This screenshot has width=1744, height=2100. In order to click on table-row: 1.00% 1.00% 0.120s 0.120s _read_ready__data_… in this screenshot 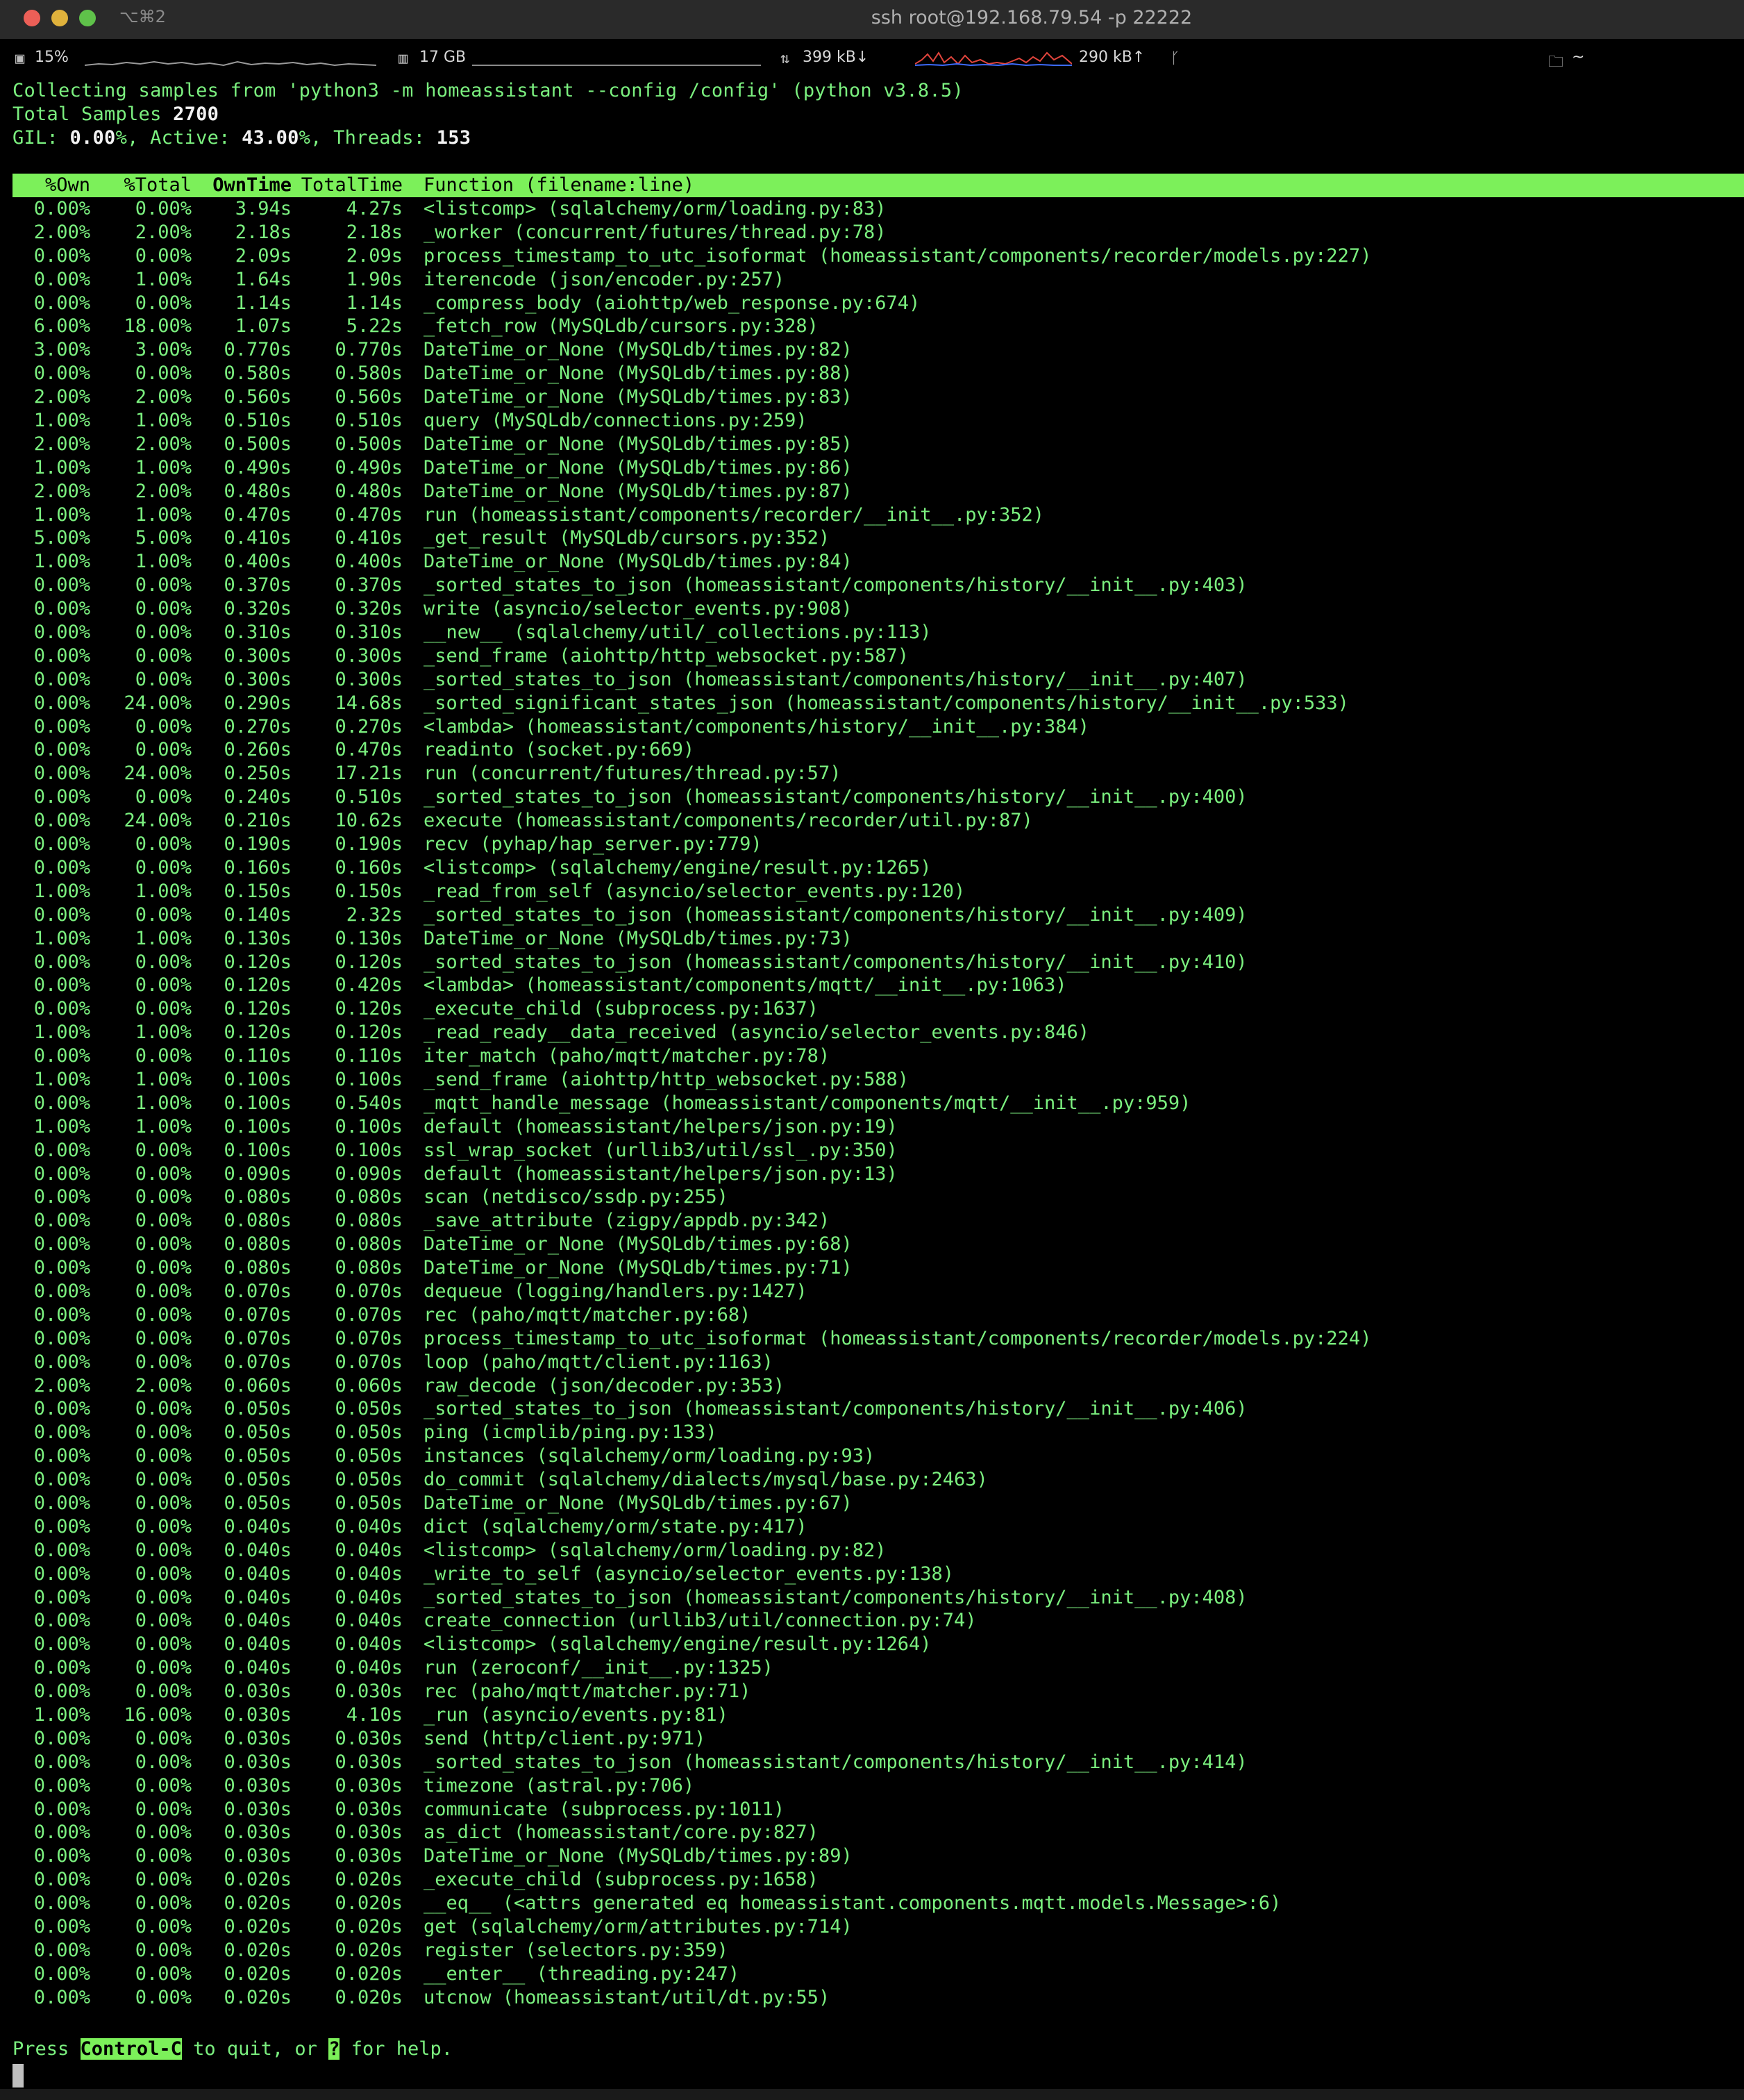, I will do `click(878, 1032)`.